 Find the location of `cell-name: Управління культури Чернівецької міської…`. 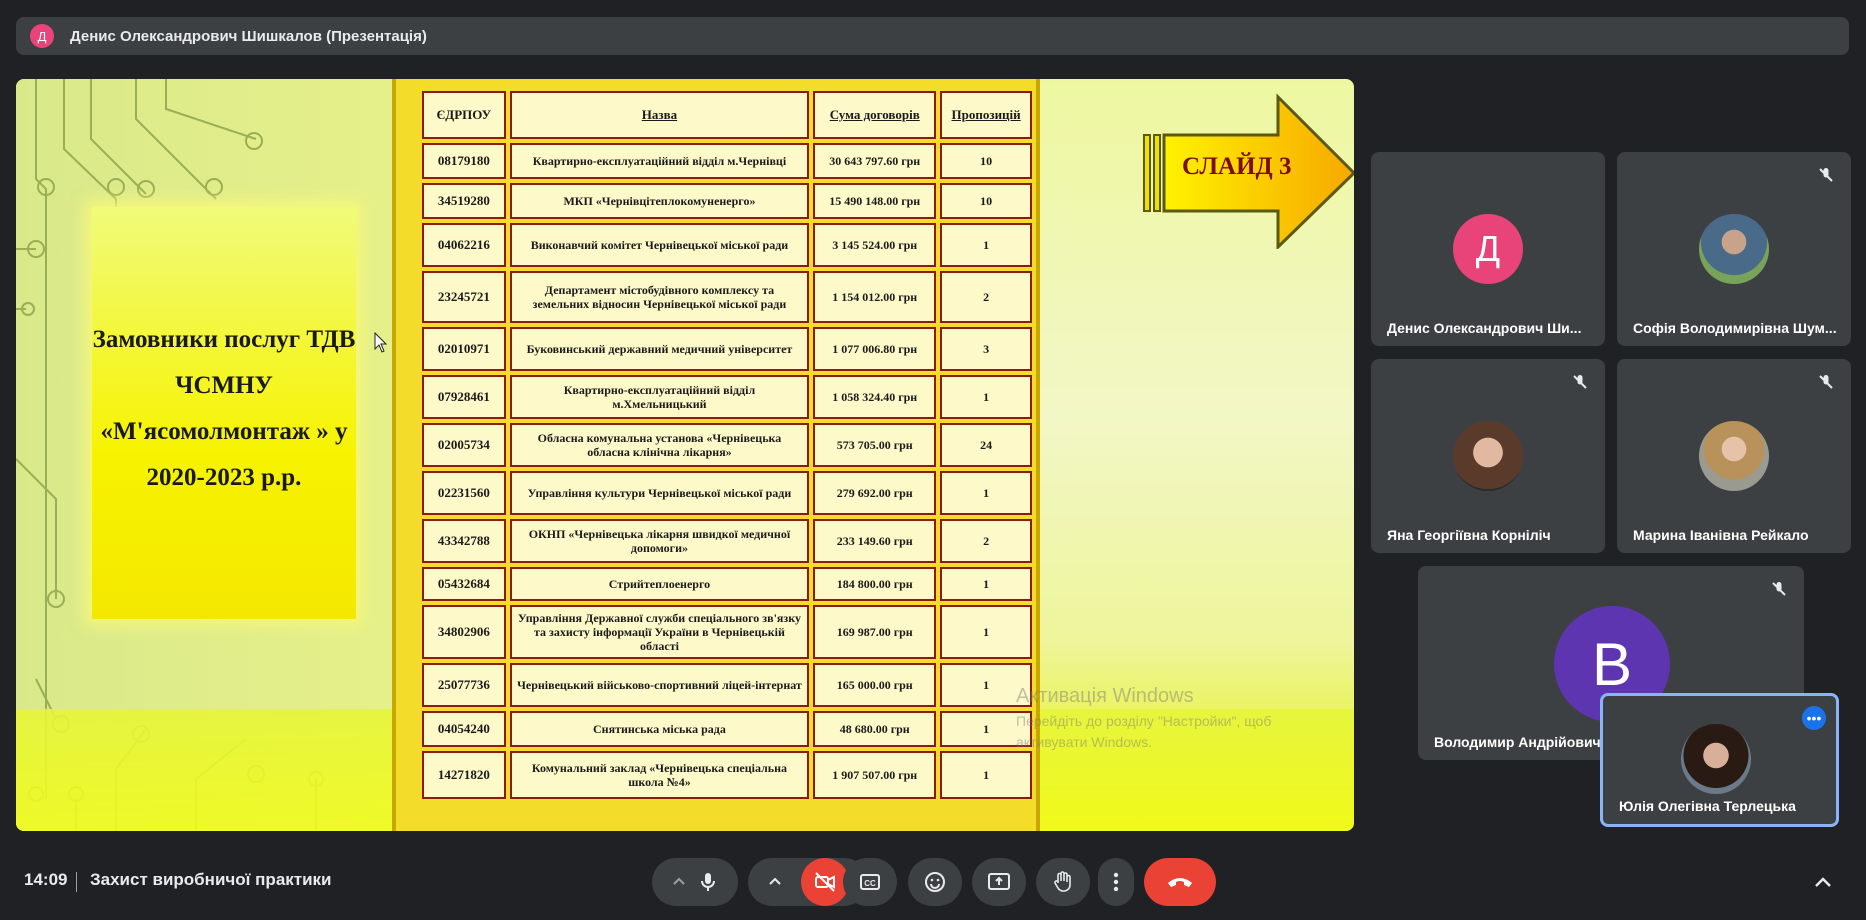

cell-name: Управління культури Чернівецької міської… is located at coordinates (659, 493).